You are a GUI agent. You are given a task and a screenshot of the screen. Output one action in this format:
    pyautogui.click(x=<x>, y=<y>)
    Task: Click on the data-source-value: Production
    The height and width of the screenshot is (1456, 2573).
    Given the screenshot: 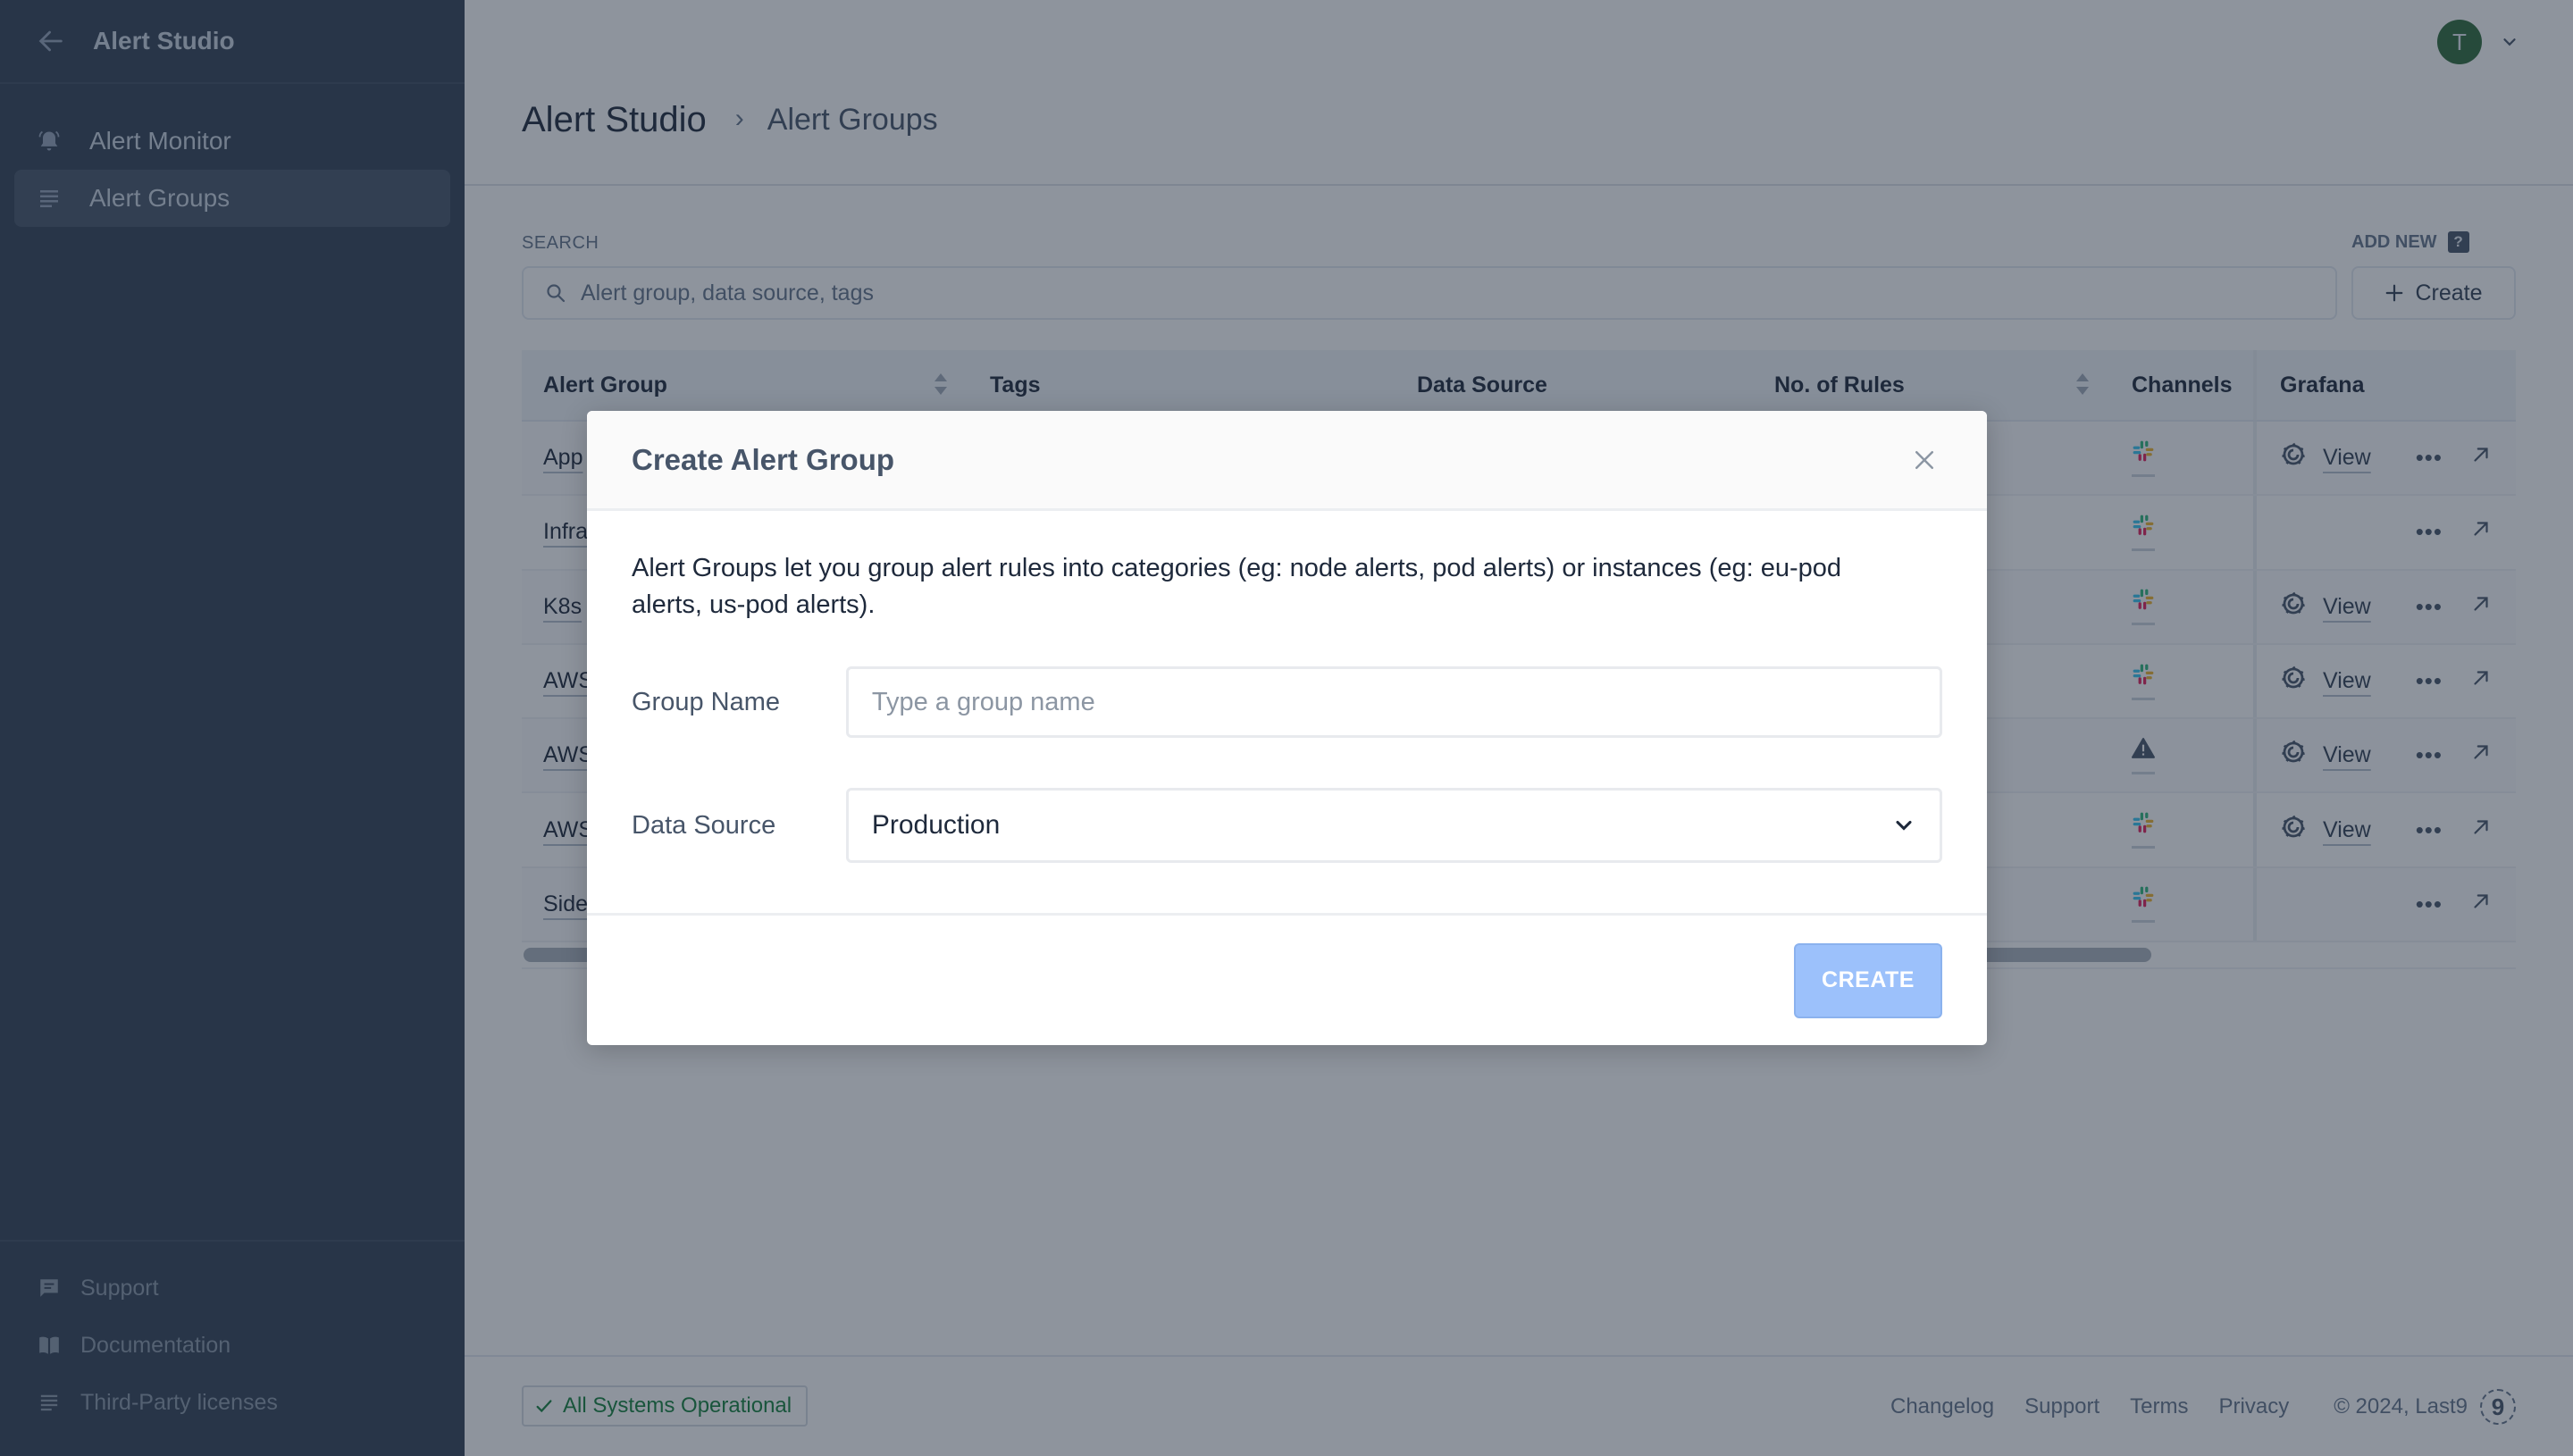 What is the action you would take?
    pyautogui.click(x=936, y=825)
    